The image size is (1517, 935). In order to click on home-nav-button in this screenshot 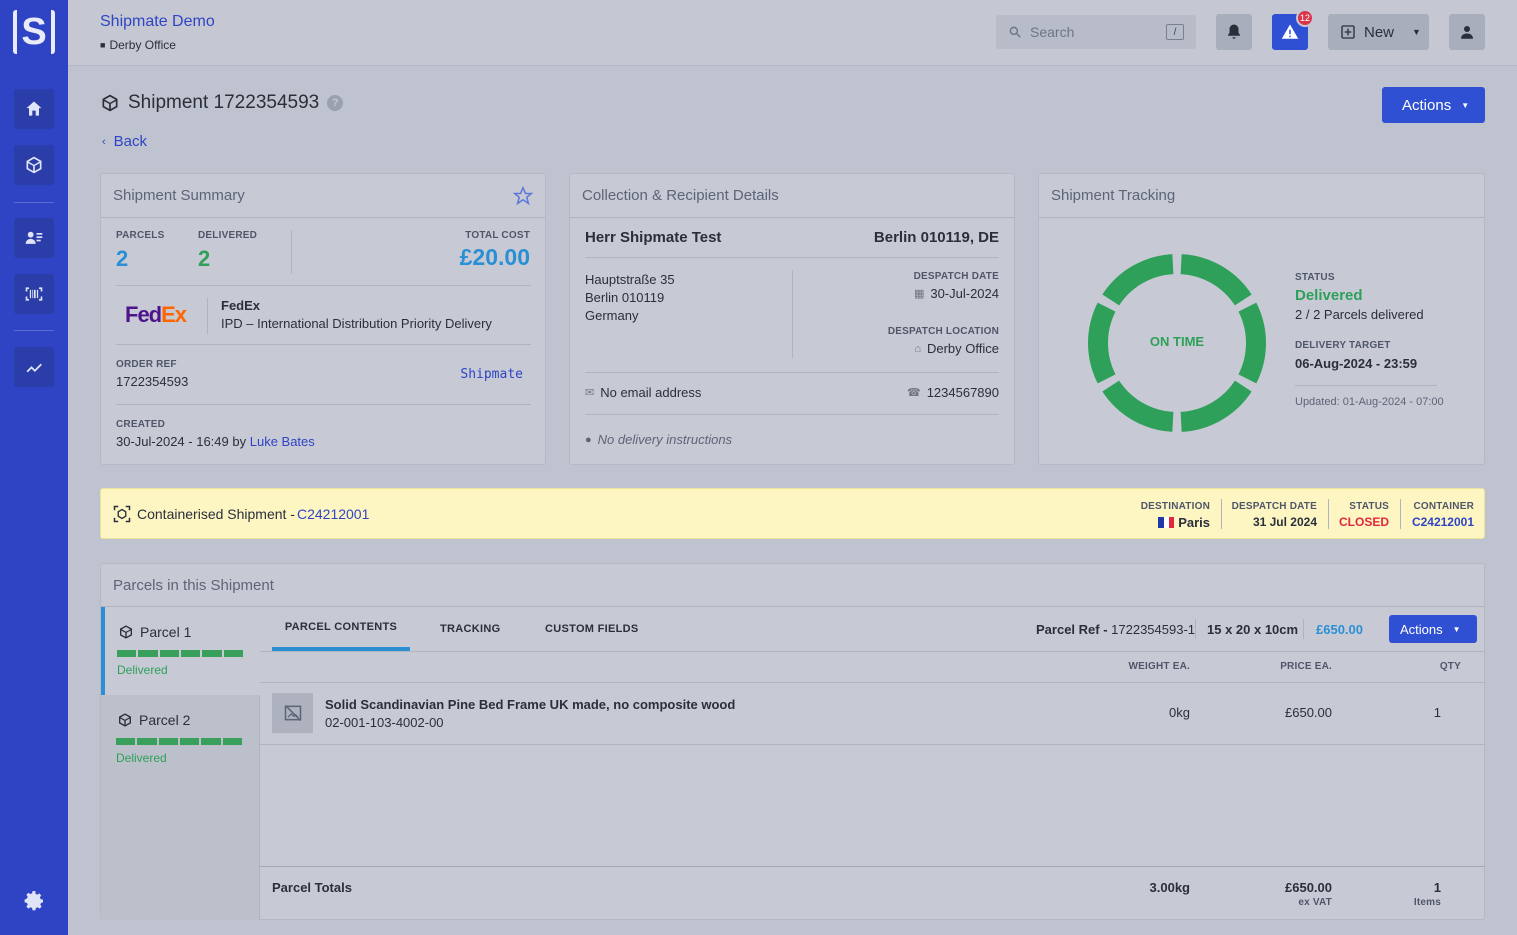, I will do `click(34, 109)`.